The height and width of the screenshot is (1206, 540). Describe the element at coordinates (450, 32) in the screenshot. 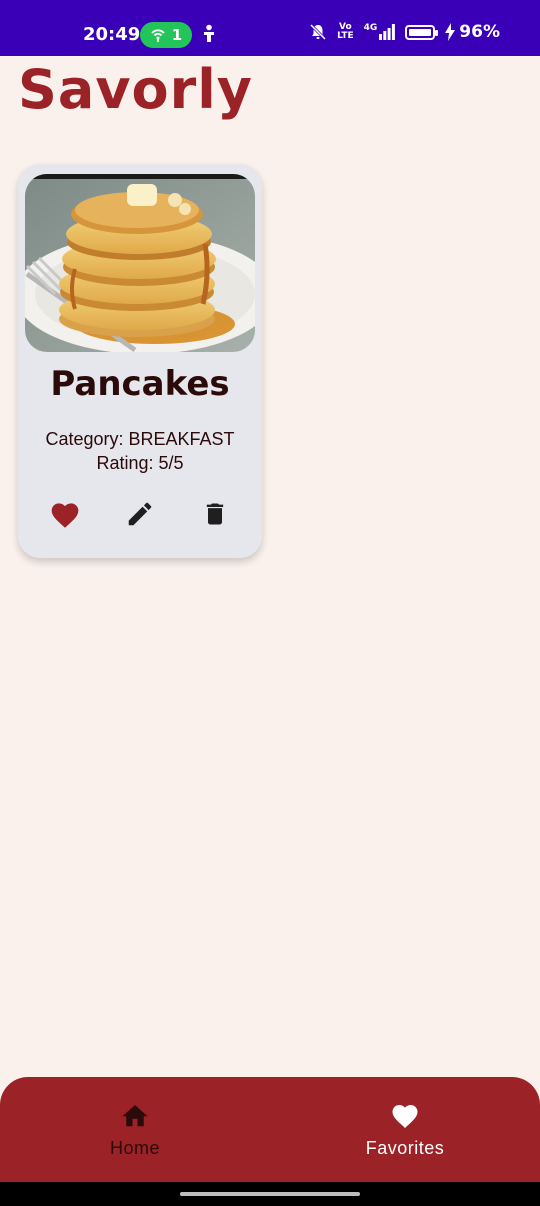

I see `charging-icon` at that location.